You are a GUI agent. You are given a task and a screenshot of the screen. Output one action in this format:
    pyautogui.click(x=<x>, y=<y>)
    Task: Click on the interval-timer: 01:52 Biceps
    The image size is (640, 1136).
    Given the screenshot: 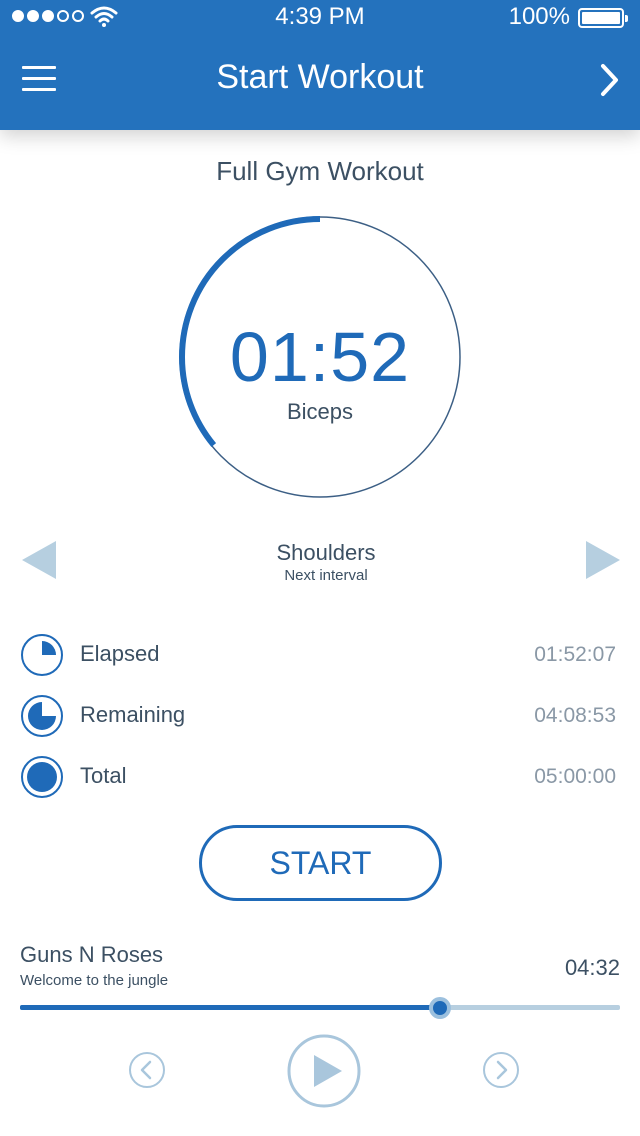 What is the action you would take?
    pyautogui.click(x=320, y=357)
    